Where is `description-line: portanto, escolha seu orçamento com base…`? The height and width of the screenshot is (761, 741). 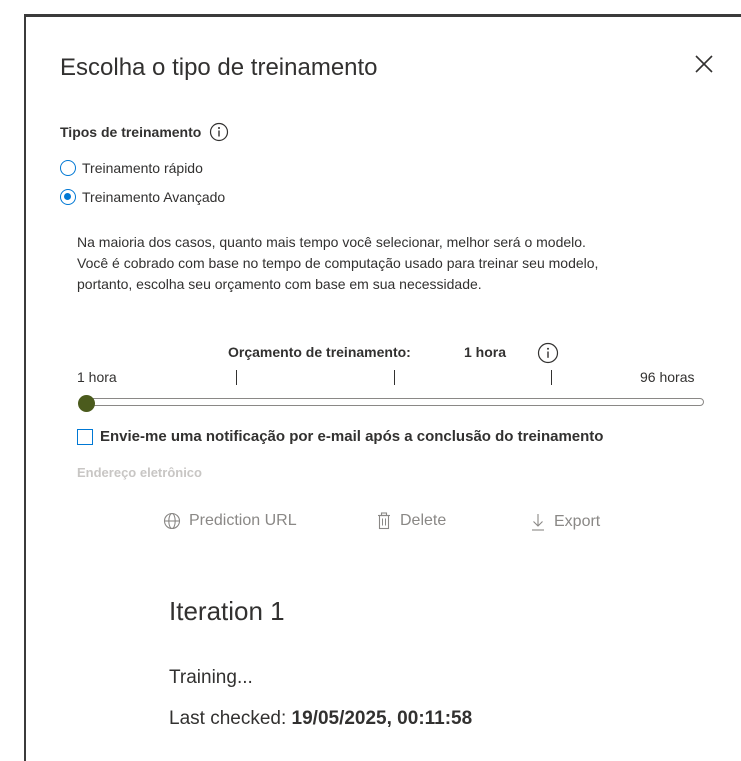
description-line: portanto, escolha seu orçamento com base… is located at coordinates (279, 284).